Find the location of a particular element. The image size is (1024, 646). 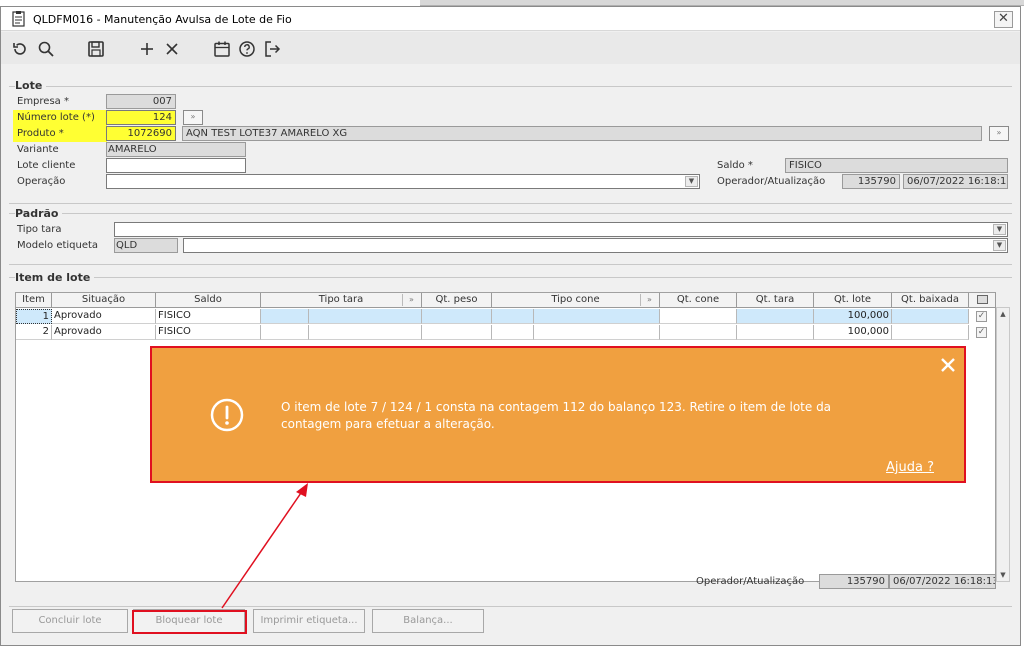

column-header-qt-baixada: Qt. baixada is located at coordinates (930, 300).